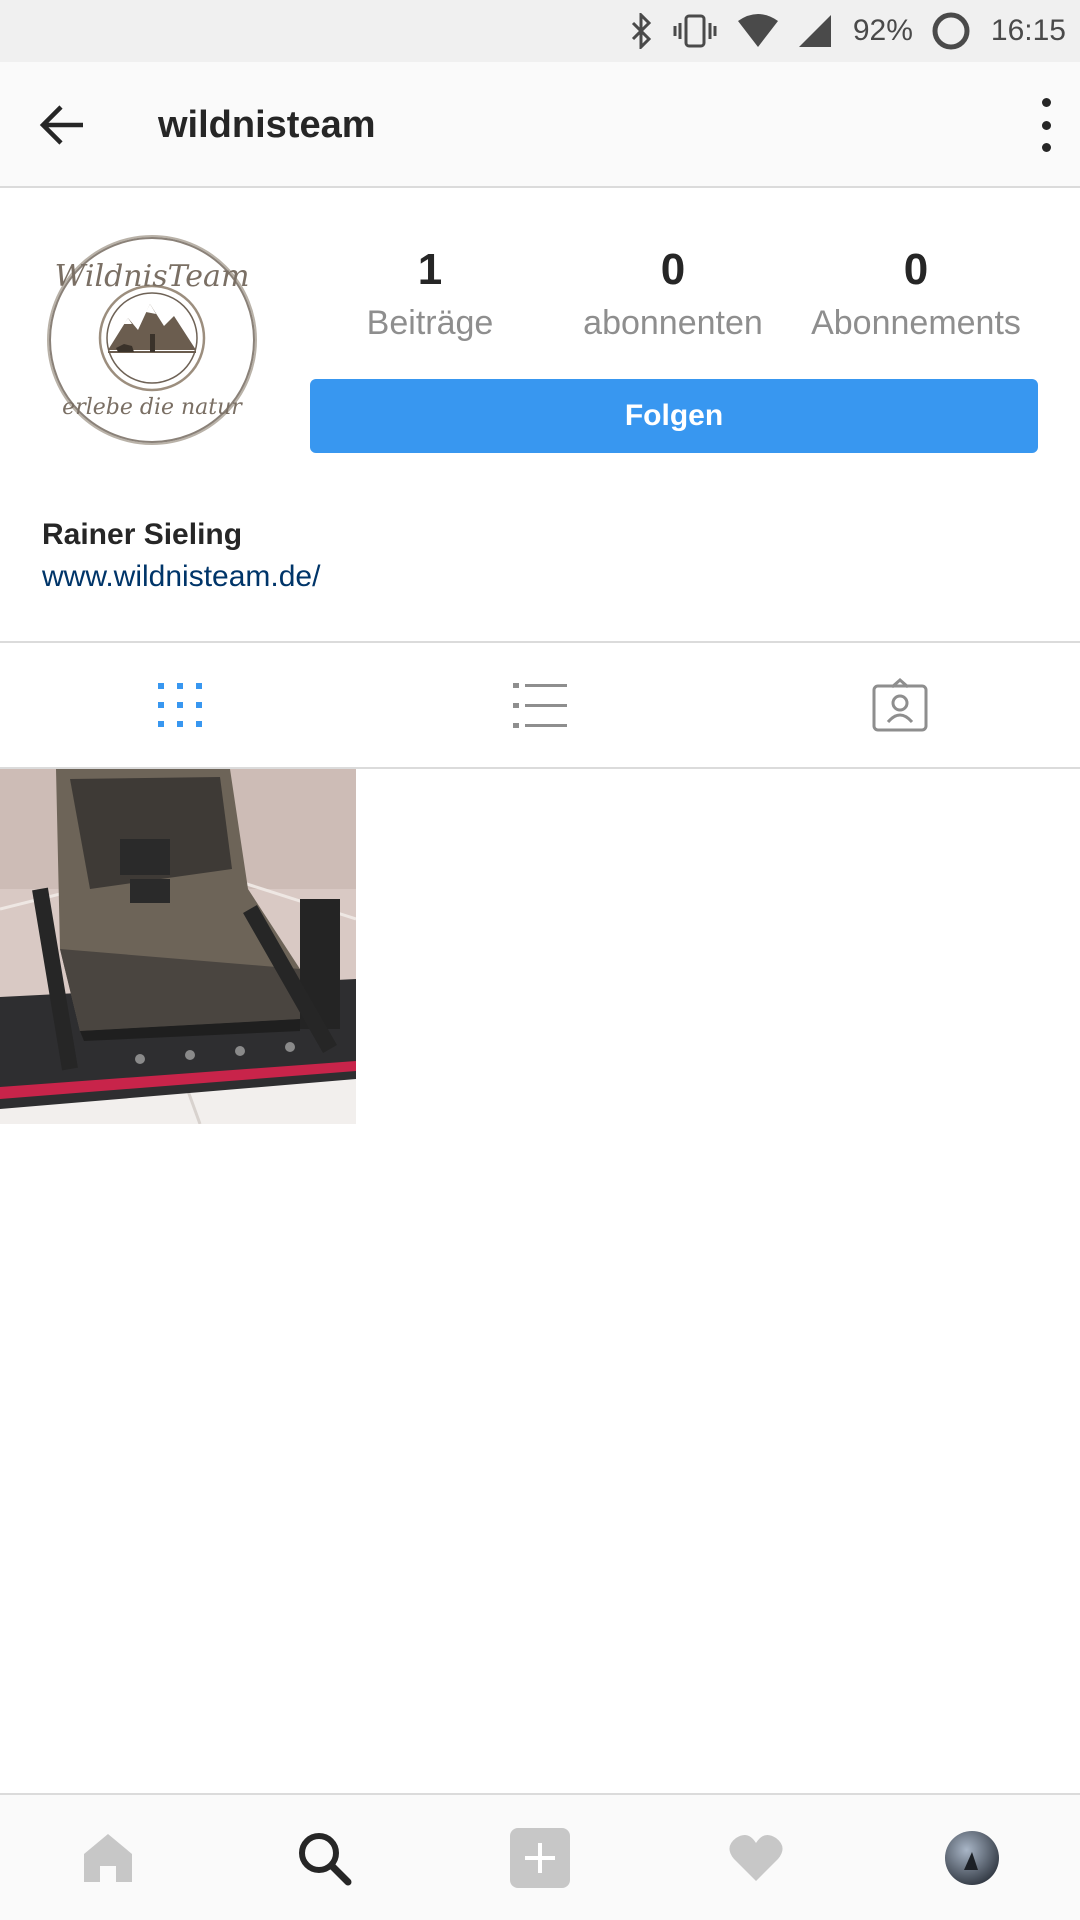 This screenshot has height=1920, width=1080. Describe the element at coordinates (152, 276) in the screenshot. I see `logo-text: WildnisTeam` at that location.